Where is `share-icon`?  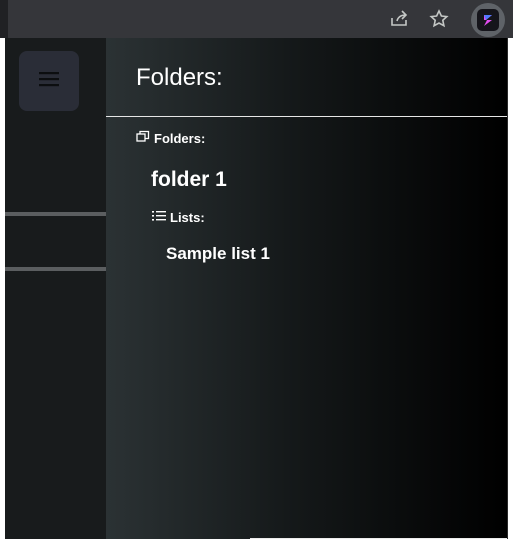 share-icon is located at coordinates (399, 19).